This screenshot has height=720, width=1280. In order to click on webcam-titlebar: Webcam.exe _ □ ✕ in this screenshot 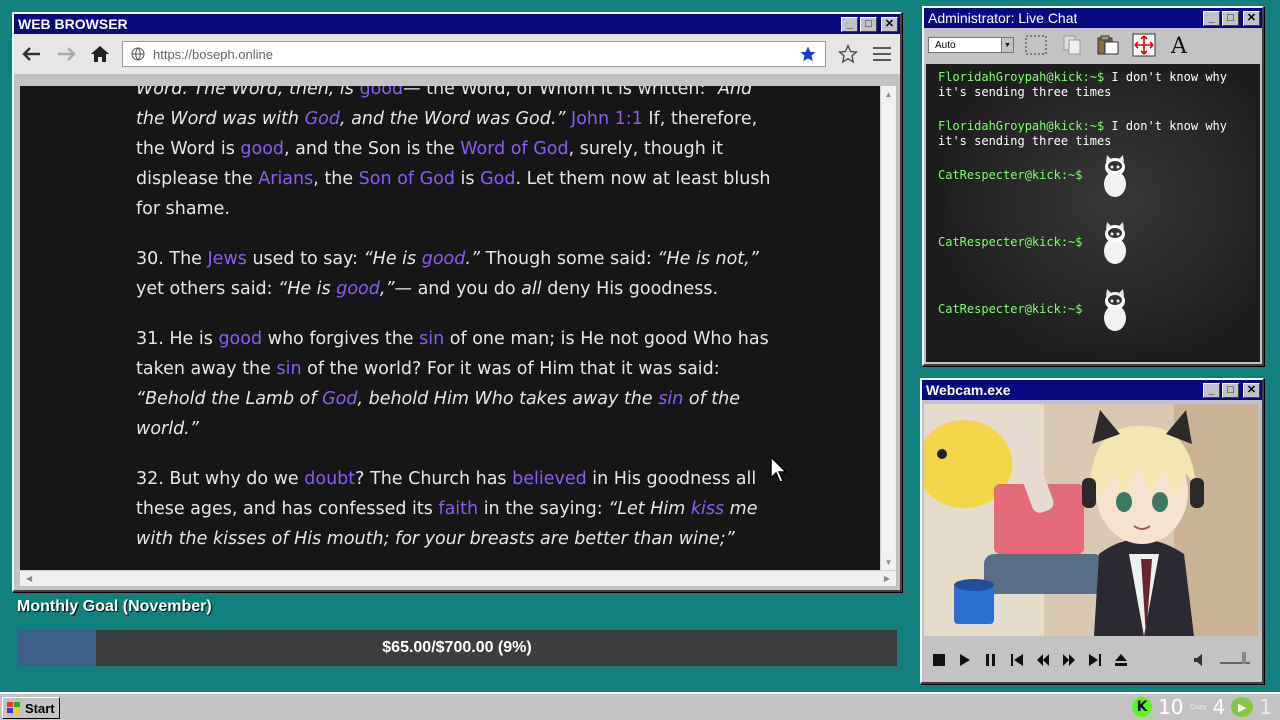, I will do `click(1092, 390)`.